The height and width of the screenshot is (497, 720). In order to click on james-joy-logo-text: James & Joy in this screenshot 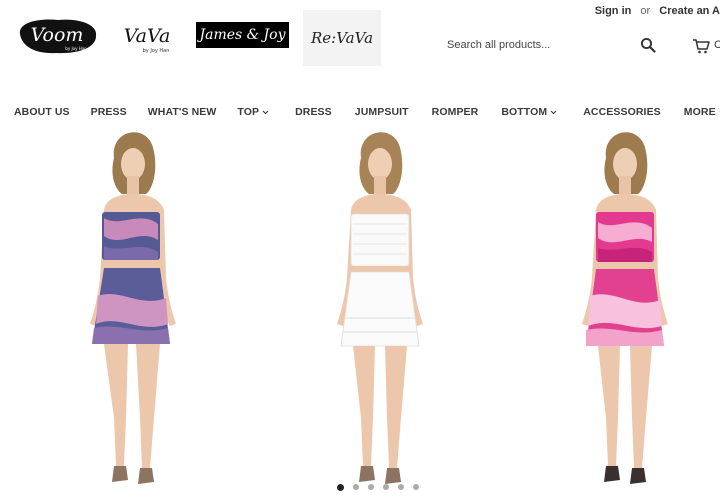, I will do `click(242, 35)`.